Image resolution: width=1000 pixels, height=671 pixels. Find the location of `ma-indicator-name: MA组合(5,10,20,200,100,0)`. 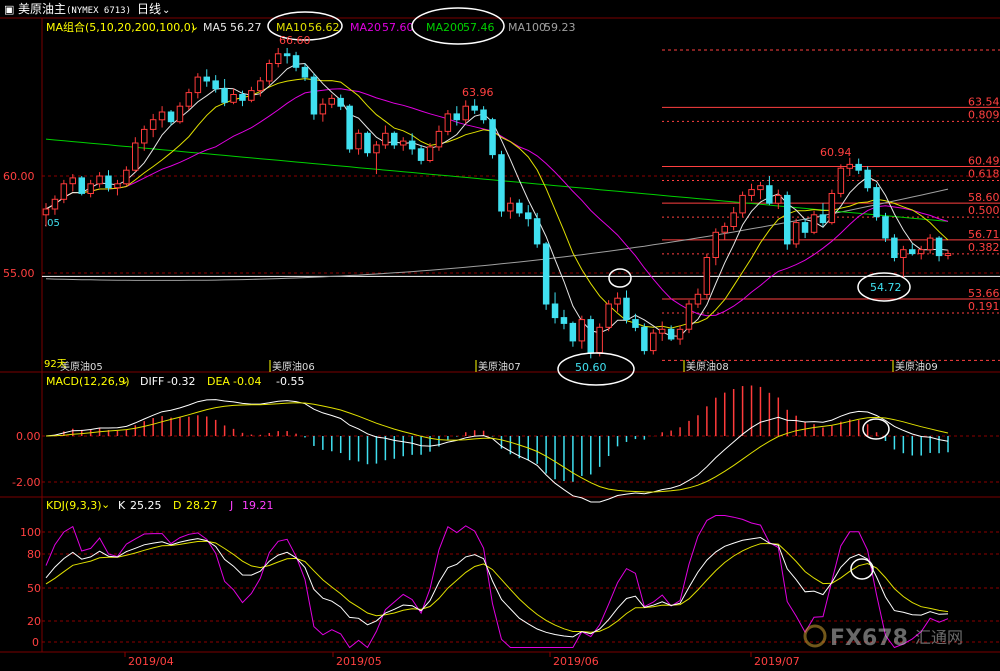

ma-indicator-name: MA组合(5,10,20,200,100,0) is located at coordinates (120, 27).